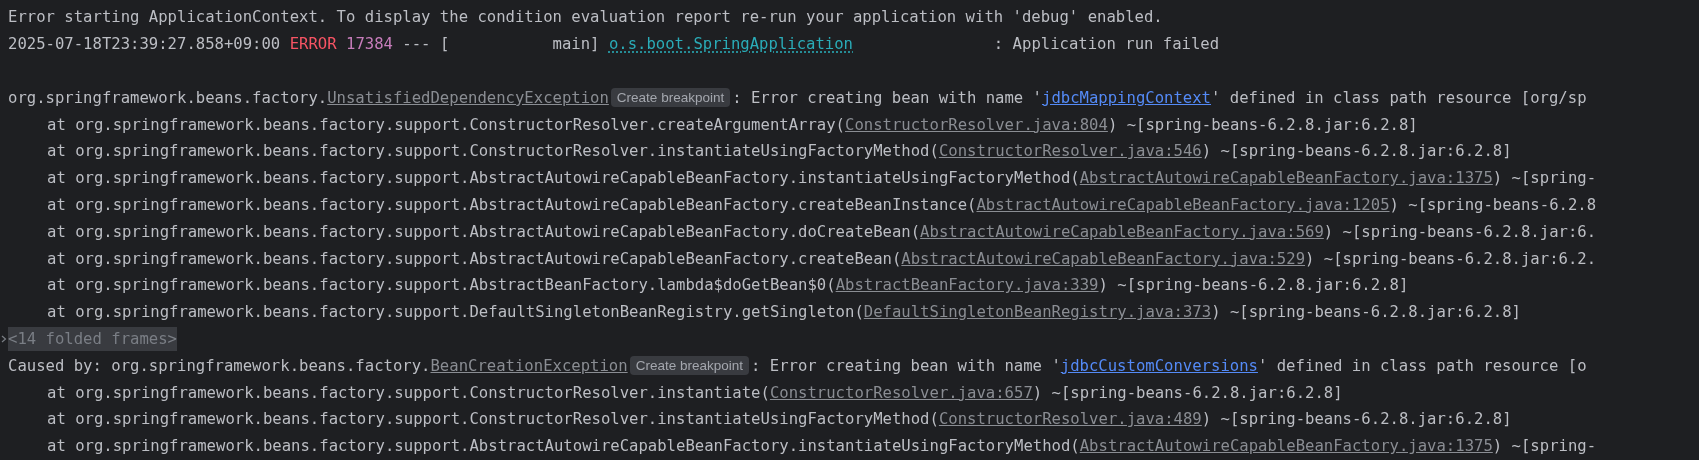 This screenshot has width=1699, height=460. What do you see at coordinates (1183, 204) in the screenshot?
I see `source-link: AbstractAutowireCapableBeanFactory.java:1205` at bounding box center [1183, 204].